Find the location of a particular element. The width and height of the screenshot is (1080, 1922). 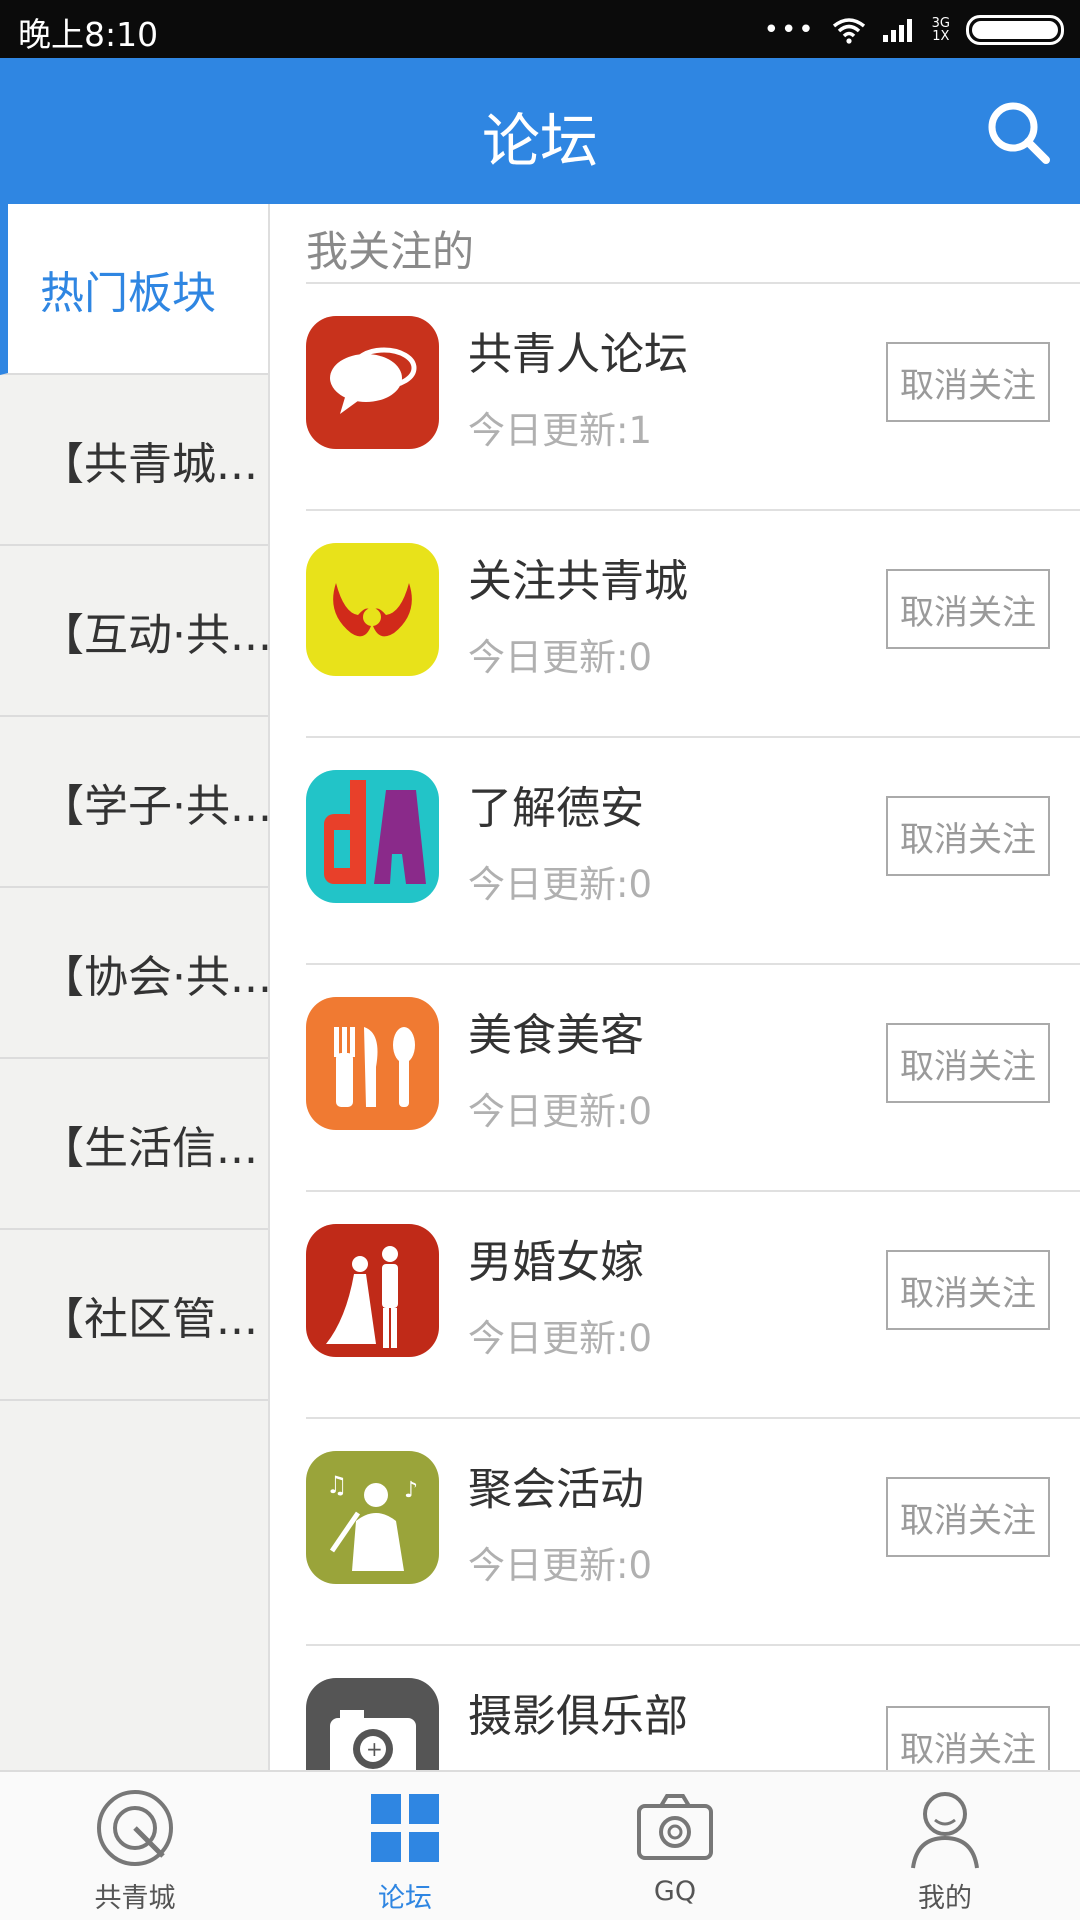

board-name: 关注共青城 is located at coordinates (578, 581).